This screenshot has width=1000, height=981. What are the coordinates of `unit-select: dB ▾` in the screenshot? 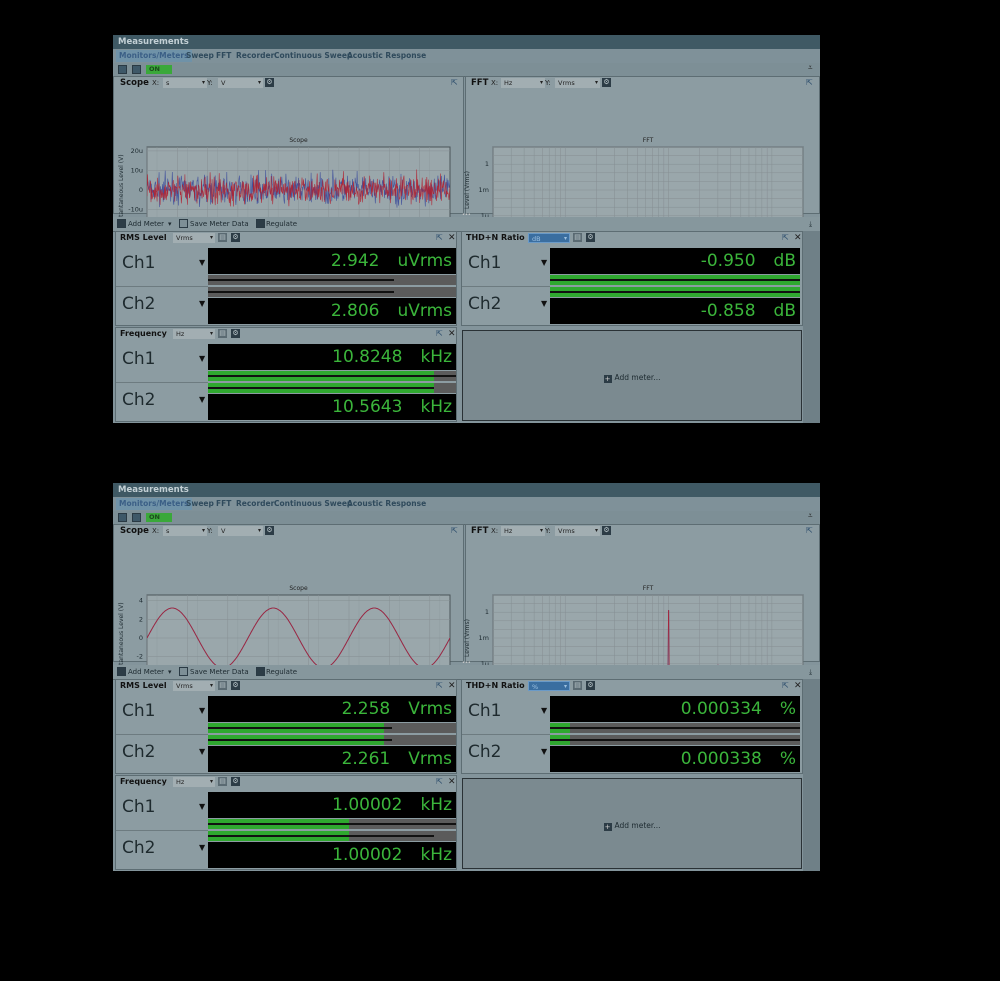 It's located at (549, 238).